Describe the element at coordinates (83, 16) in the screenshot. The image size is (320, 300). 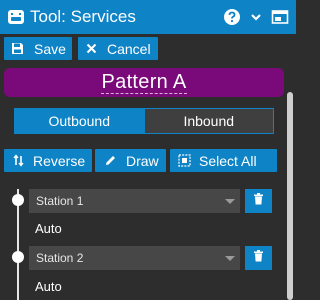
I see `window-title: Tool: Services` at that location.